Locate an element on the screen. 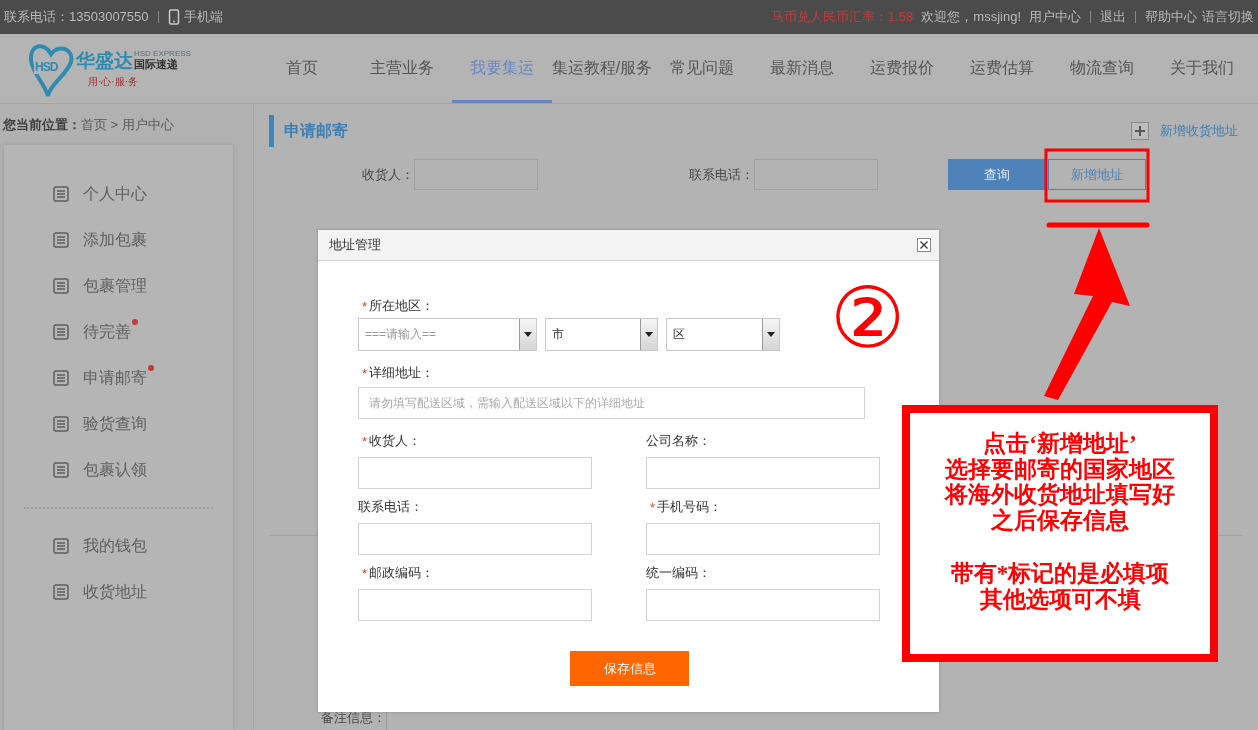  nav-tab: 集运教程/服务 is located at coordinates (602, 68).